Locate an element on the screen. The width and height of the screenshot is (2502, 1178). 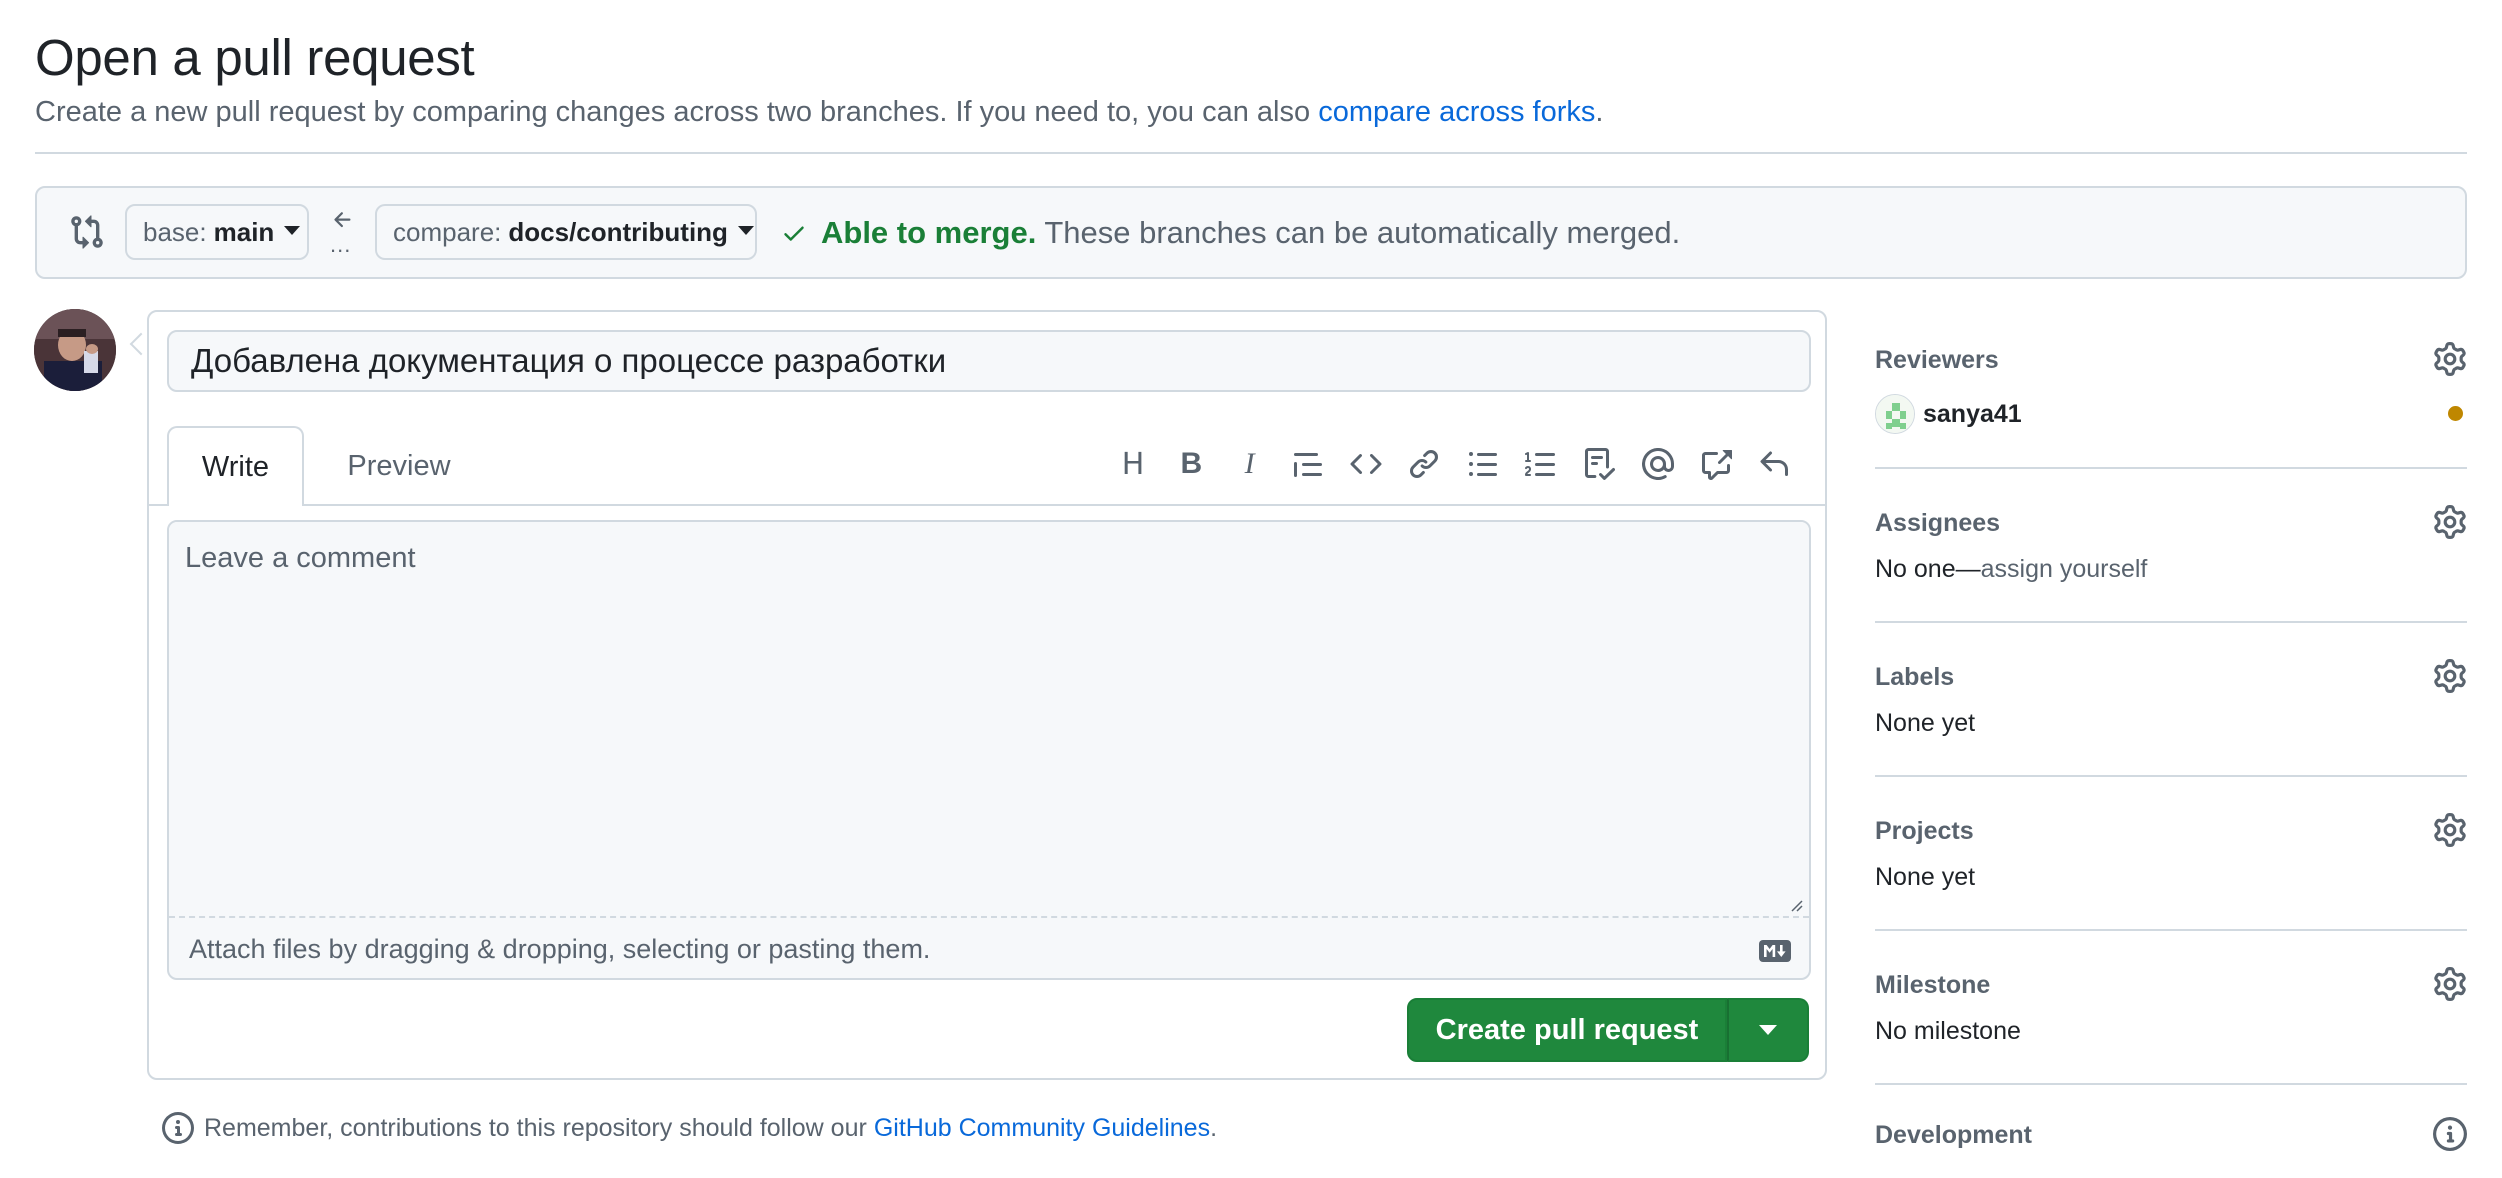
list-unordered-icon is located at coordinates (1482, 464).